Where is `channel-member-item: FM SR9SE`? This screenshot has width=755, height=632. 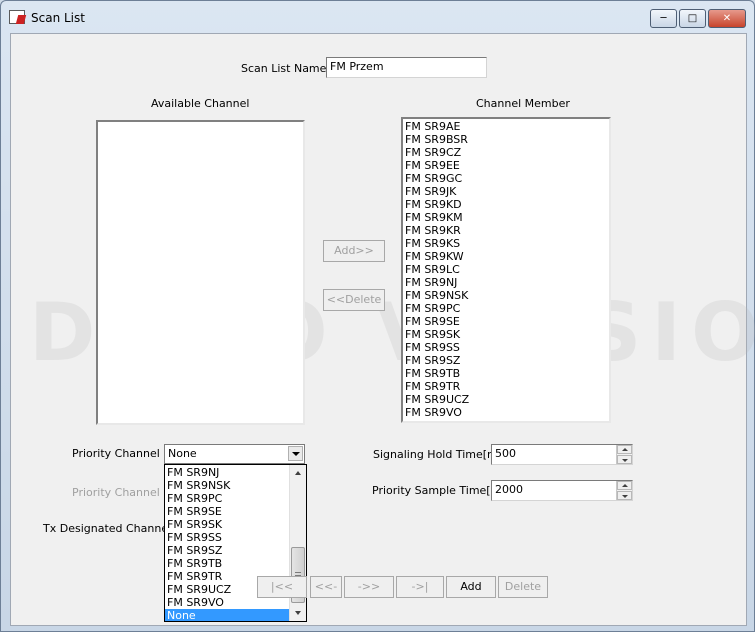
channel-member-item: FM SR9SE is located at coordinates (506, 321).